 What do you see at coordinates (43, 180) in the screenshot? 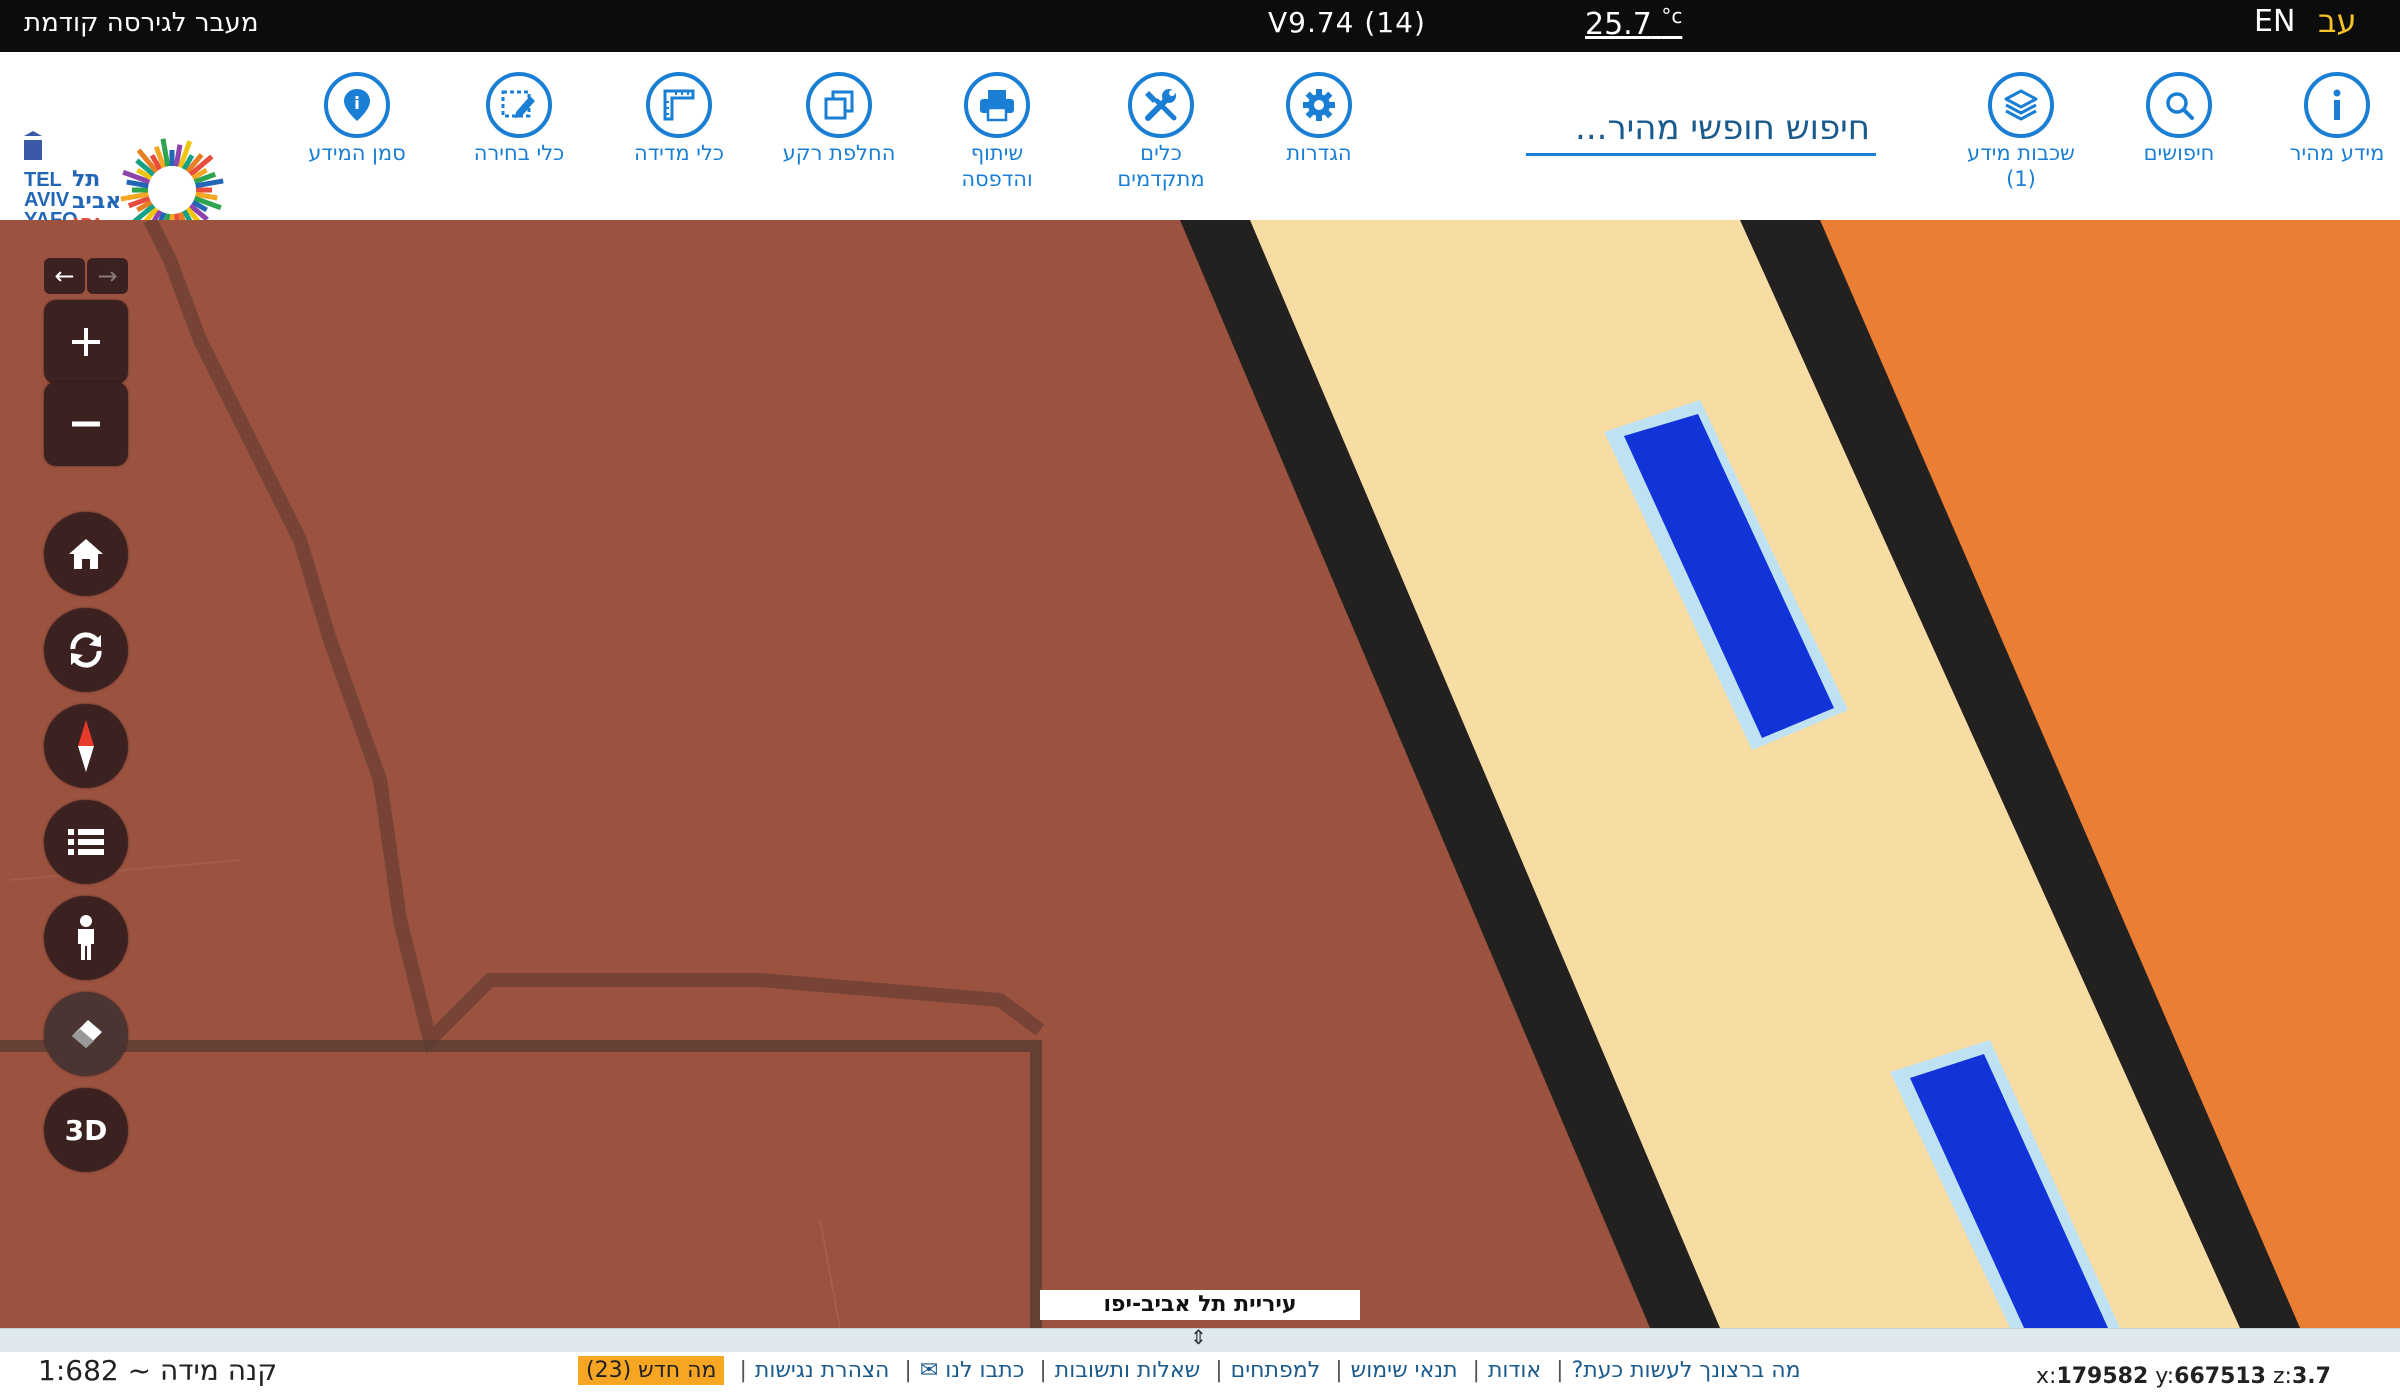
I see `svg-text: TEL` at bounding box center [43, 180].